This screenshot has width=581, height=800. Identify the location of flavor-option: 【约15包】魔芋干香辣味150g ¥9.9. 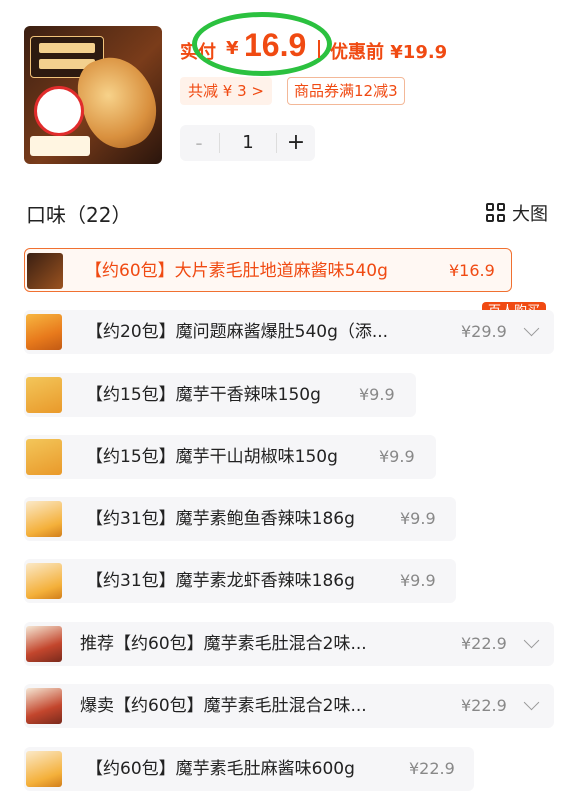
(220, 395).